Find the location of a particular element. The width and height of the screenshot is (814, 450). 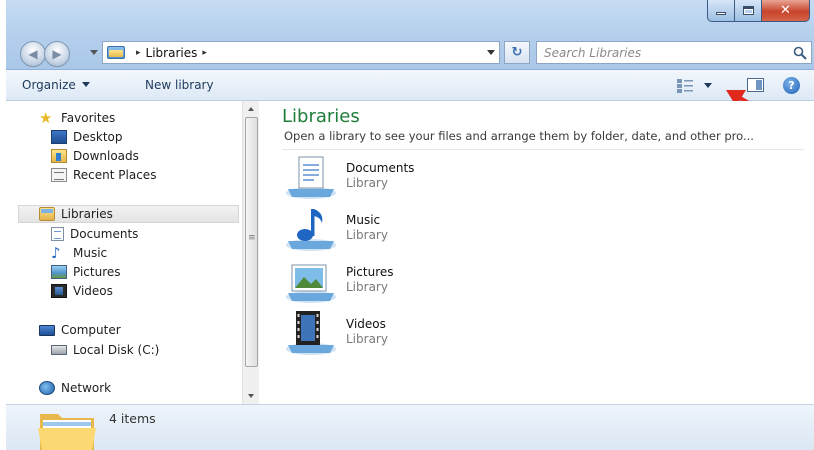

nav-item-label: Documents is located at coordinates (104, 234).